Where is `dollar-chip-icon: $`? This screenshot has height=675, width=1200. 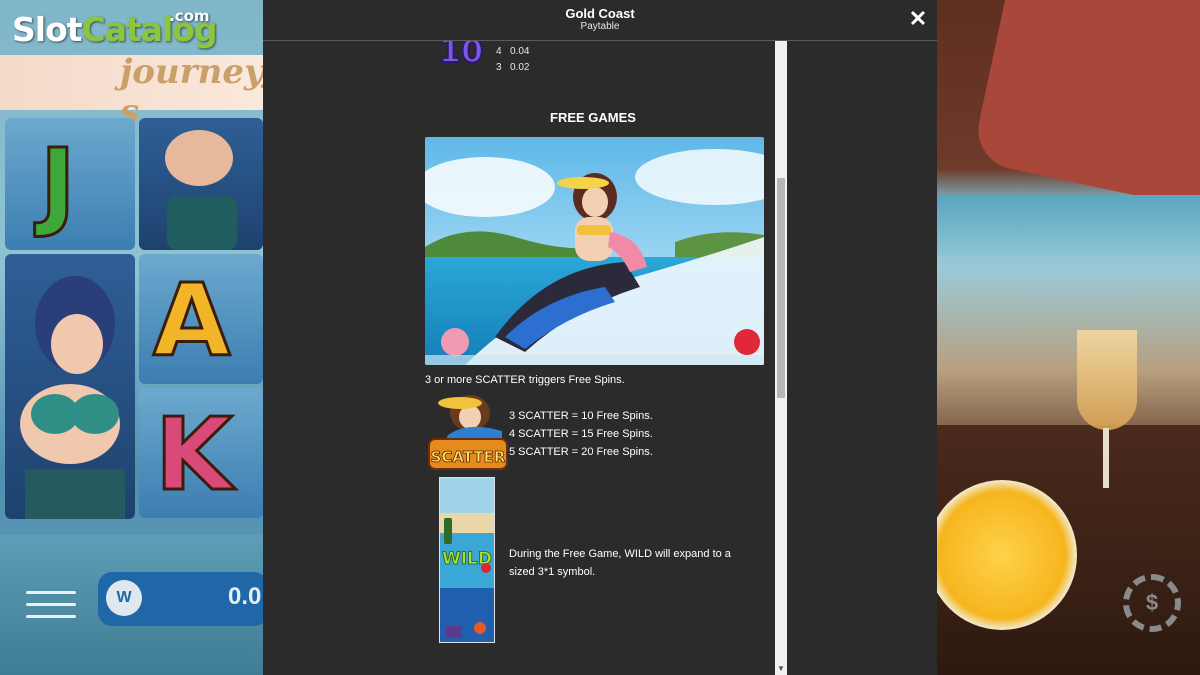 dollar-chip-icon: $ is located at coordinates (1152, 603).